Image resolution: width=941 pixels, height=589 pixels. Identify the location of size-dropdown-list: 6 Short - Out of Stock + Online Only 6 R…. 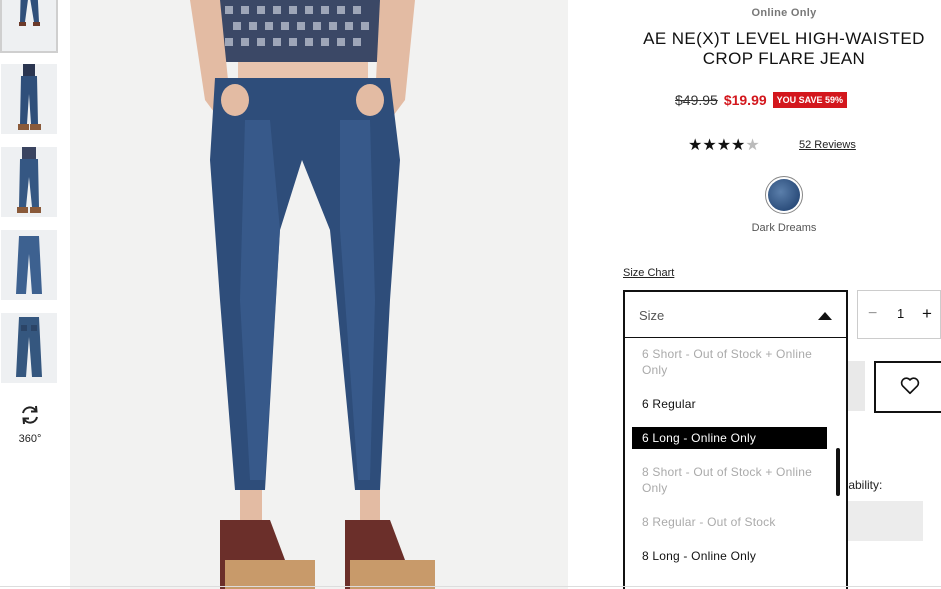
(735, 463).